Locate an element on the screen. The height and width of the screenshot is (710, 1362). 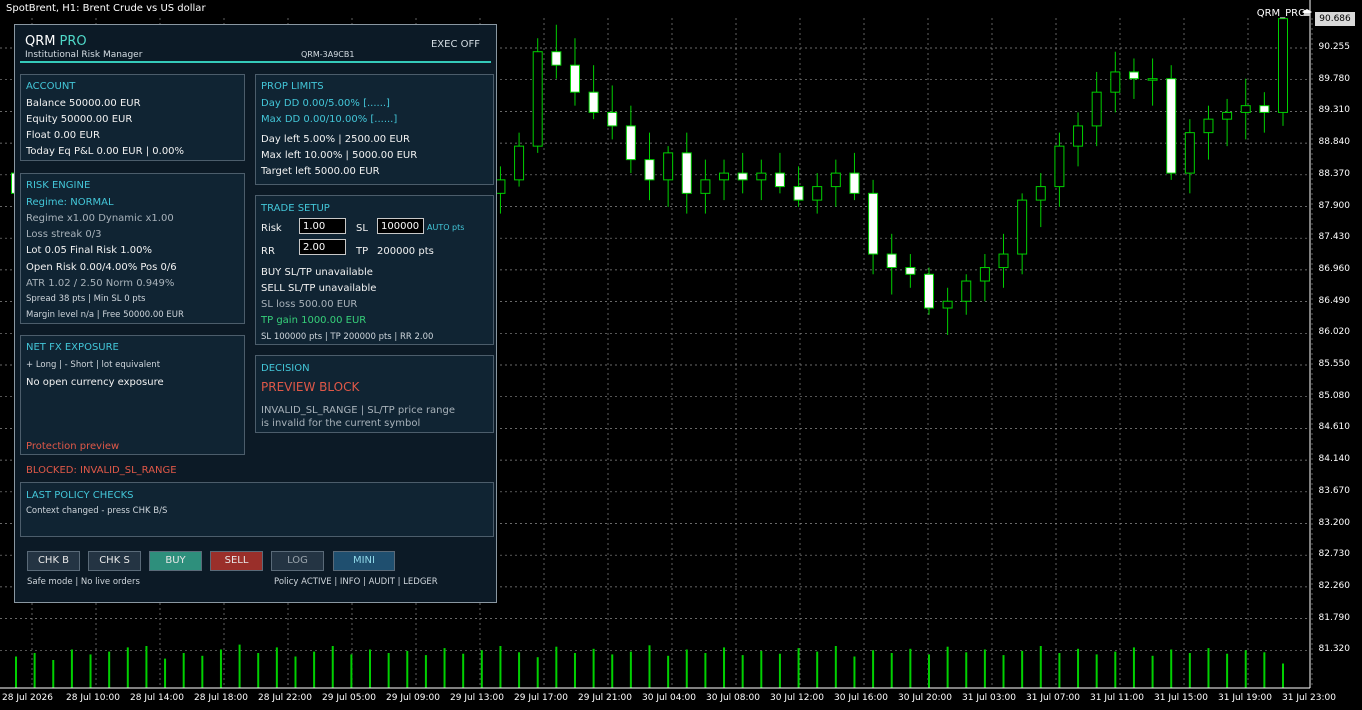
price-tick-label: 82.260 is located at coordinates (1334, 585).